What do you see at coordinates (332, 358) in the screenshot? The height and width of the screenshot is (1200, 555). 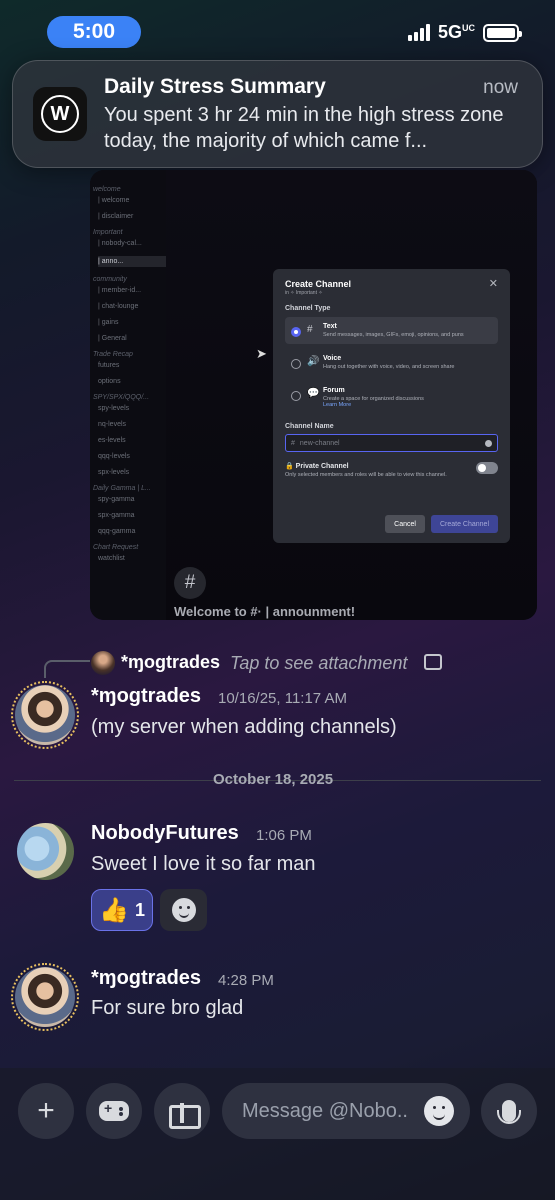 I see `option-name: Voice` at bounding box center [332, 358].